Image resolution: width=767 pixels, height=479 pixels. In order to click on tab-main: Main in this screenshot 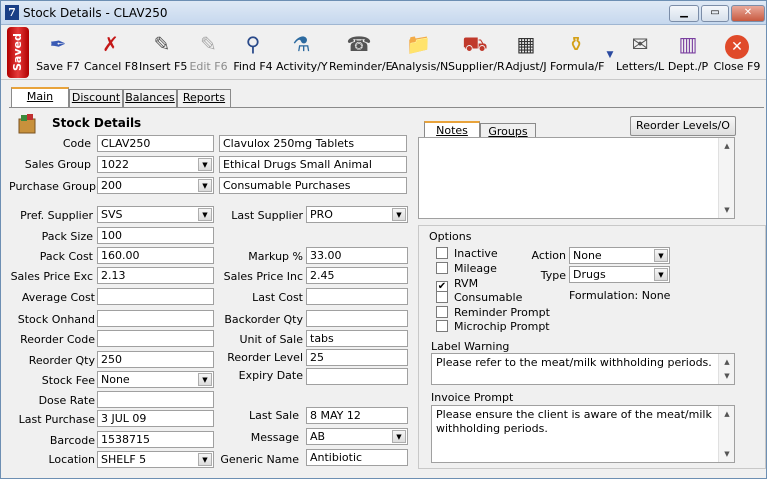, I will do `click(40, 97)`.